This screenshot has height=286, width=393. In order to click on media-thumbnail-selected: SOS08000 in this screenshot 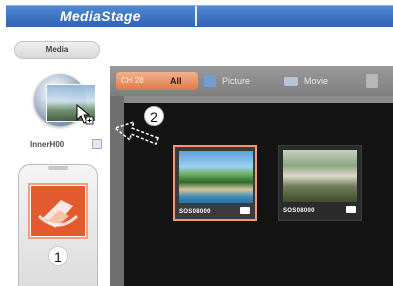, I will do `click(215, 183)`.